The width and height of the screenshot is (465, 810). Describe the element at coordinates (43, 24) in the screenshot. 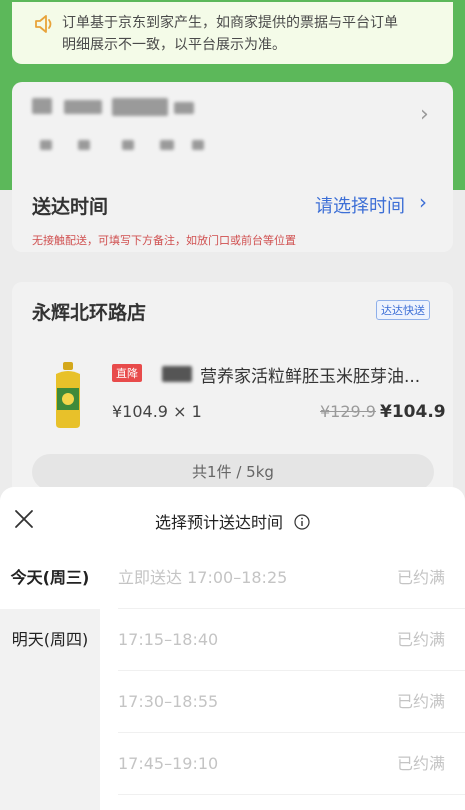

I see `speaker-icon` at that location.